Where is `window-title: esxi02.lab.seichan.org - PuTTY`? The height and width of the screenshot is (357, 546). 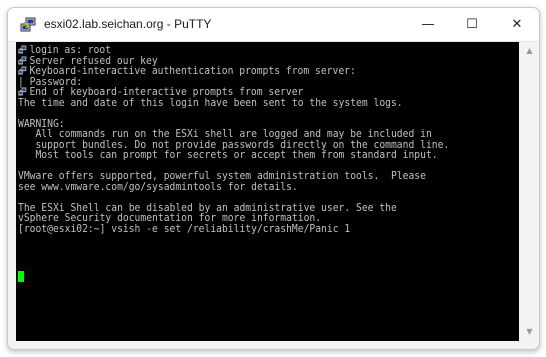 window-title: esxi02.lab.seichan.org - PuTTY is located at coordinates (128, 24).